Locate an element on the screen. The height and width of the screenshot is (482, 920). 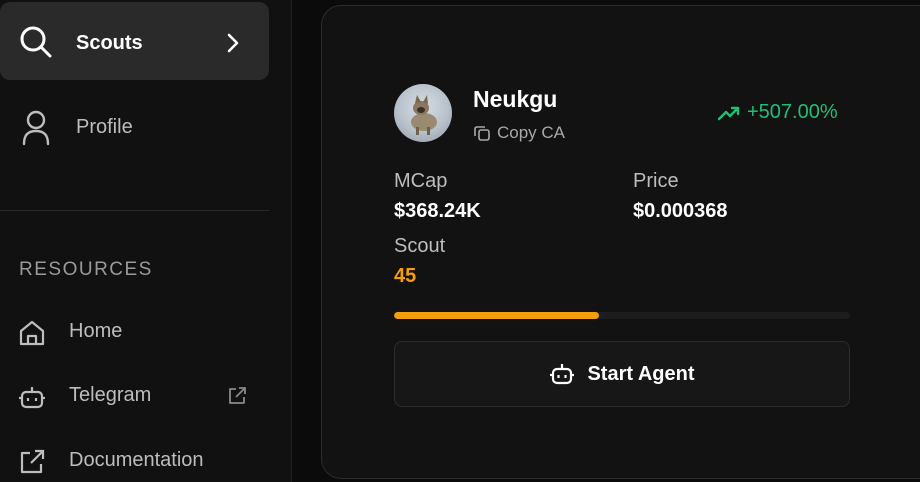
mcap-label: MCap is located at coordinates (421, 181).